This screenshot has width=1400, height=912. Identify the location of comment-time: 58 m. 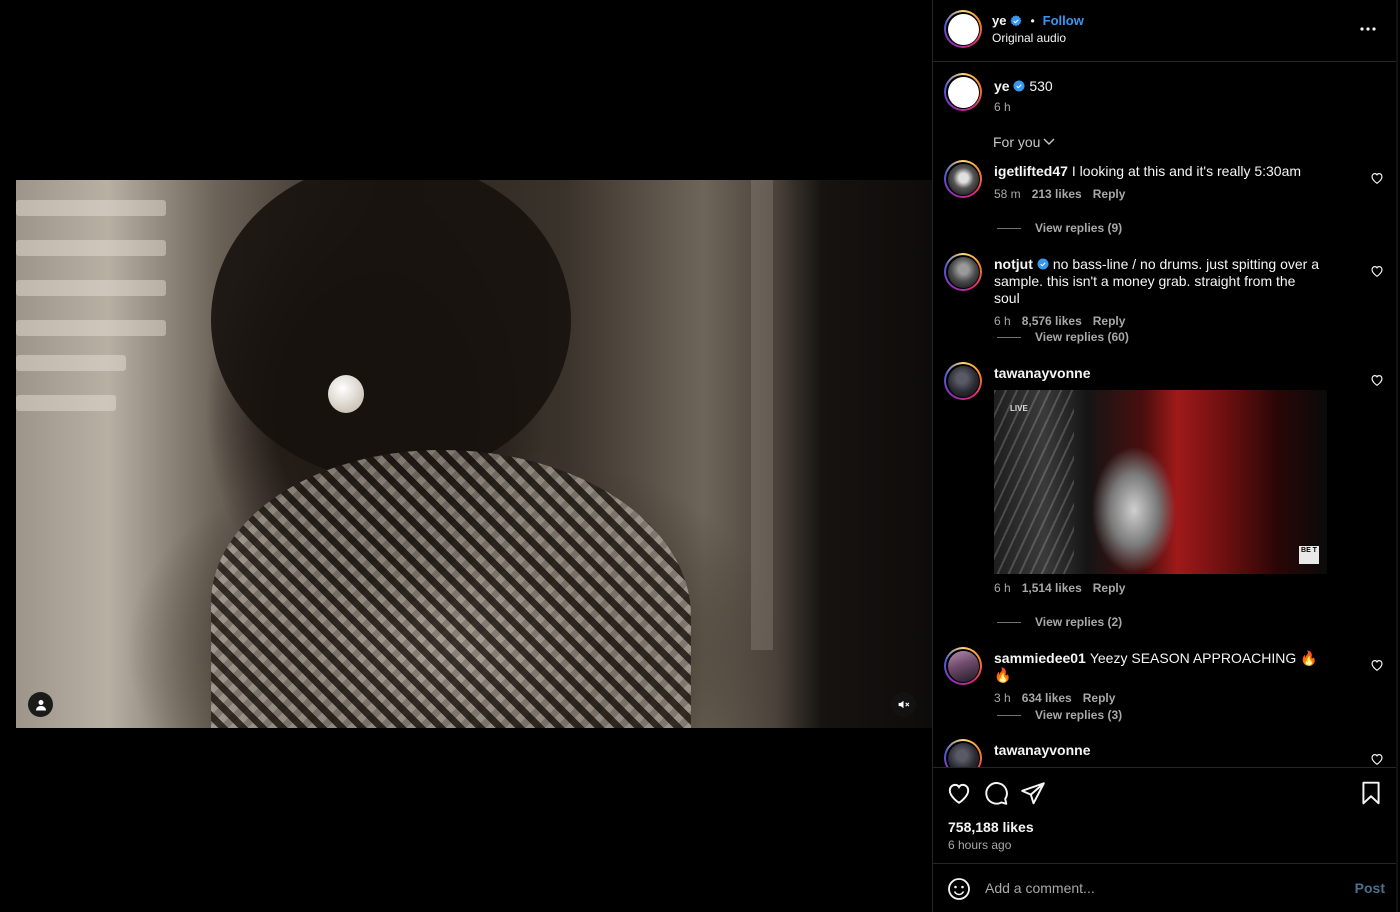
(1007, 194).